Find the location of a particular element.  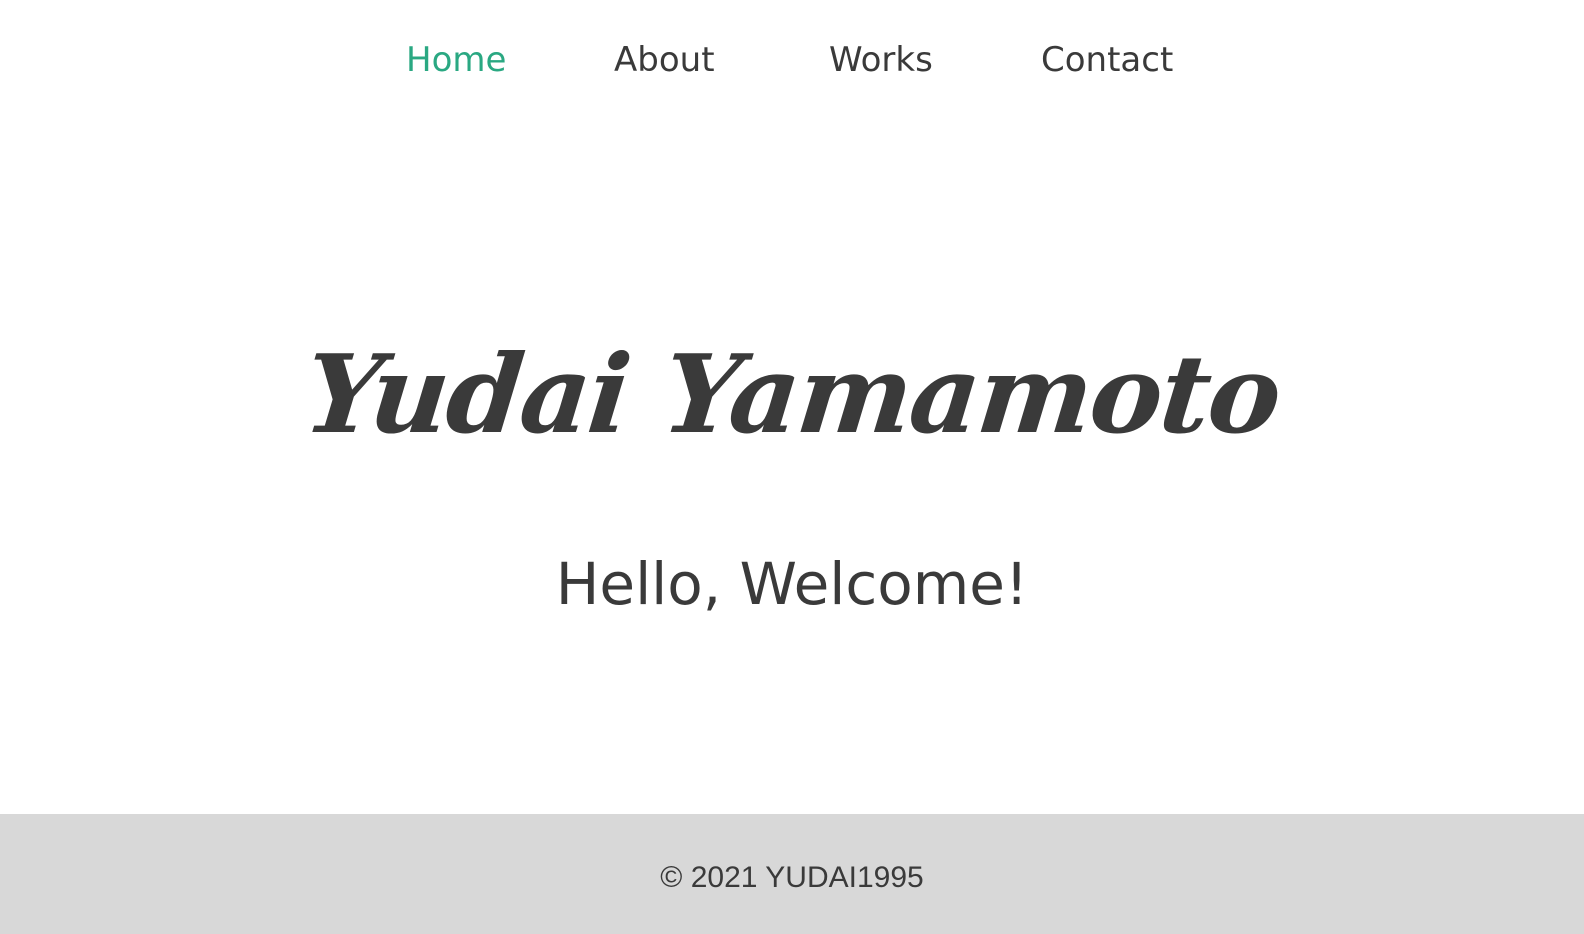

nav-link-contact: Contact is located at coordinates (1107, 60).